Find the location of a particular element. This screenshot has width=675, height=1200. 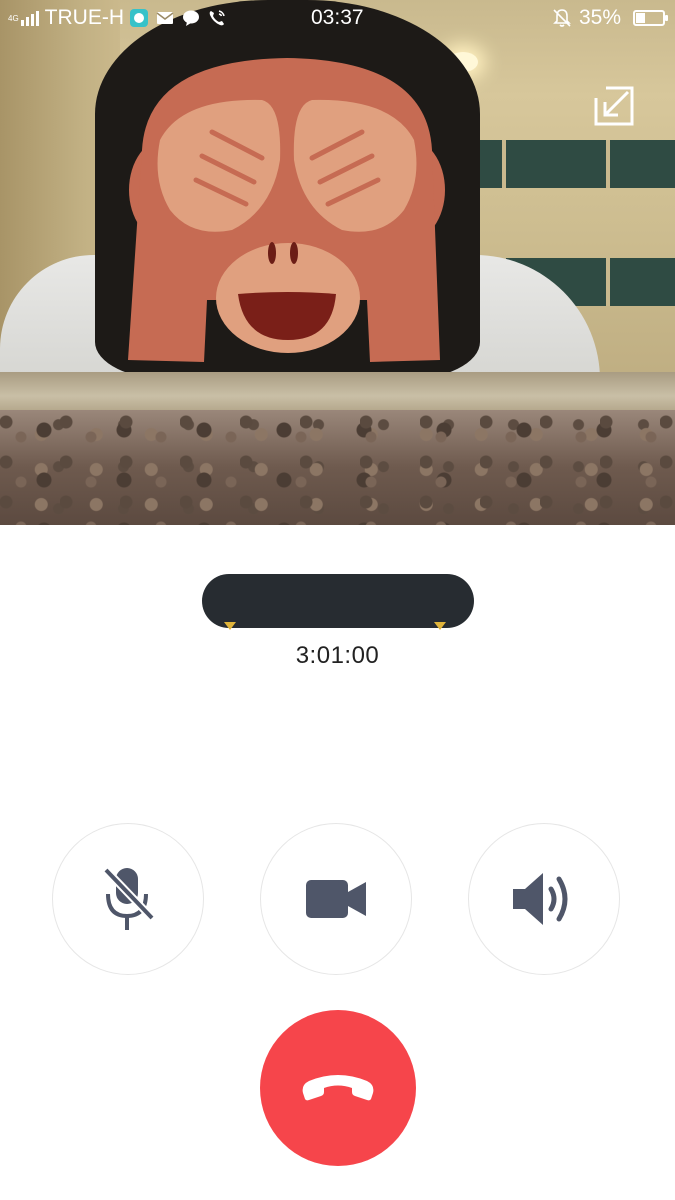

end-call-button is located at coordinates (338, 1088).